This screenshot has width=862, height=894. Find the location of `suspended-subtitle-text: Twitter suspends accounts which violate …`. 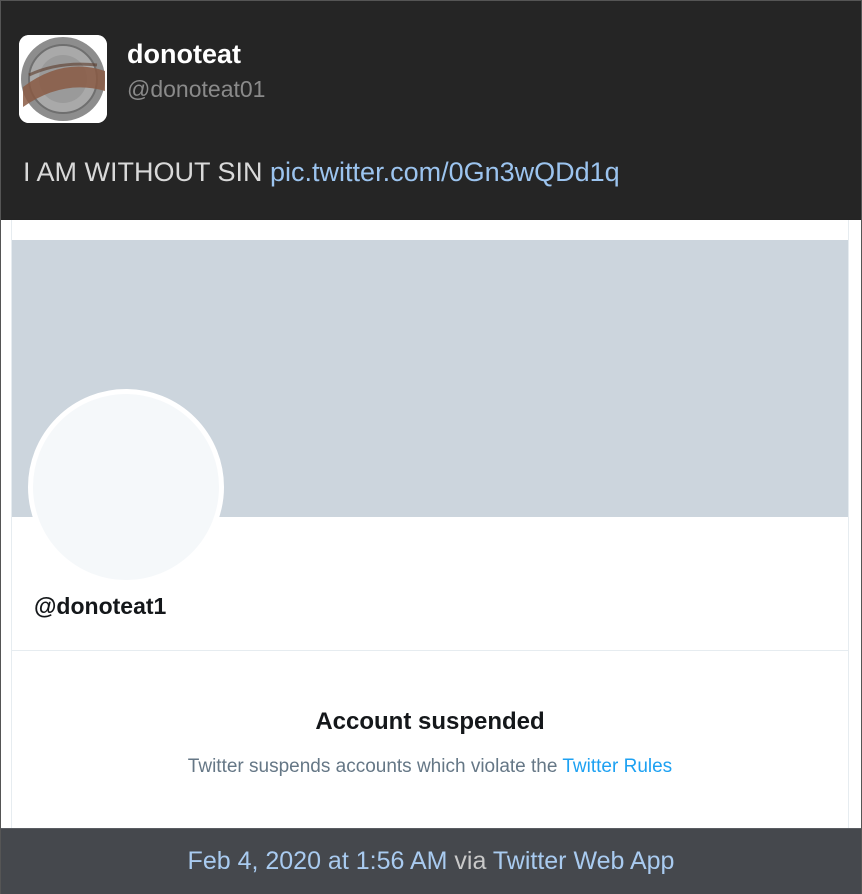

suspended-subtitle-text: Twitter suspends accounts which violate … is located at coordinates (372, 766).